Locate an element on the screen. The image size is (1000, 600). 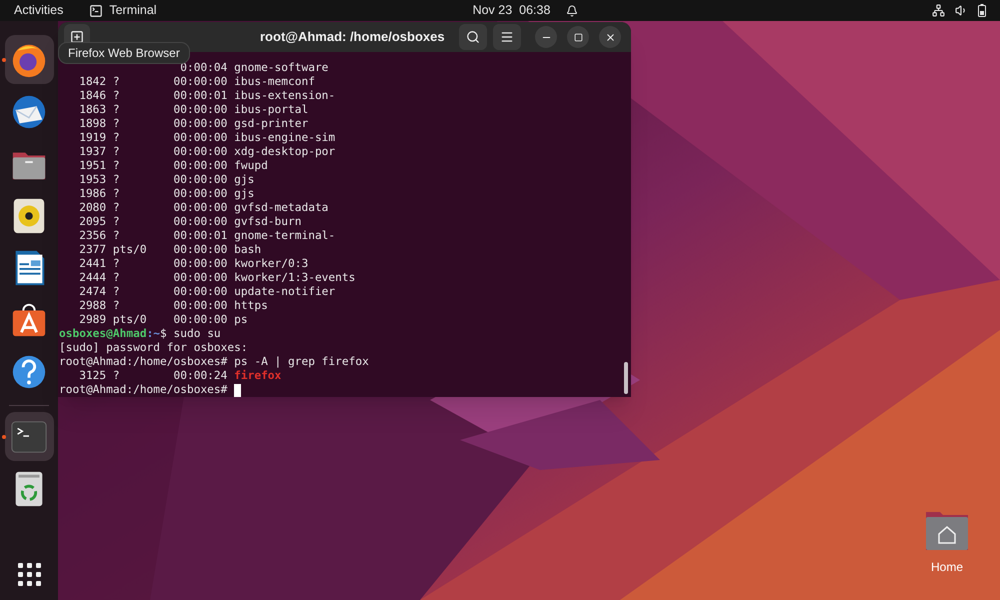
terminal-line: 1898 ? 00:00:00 gsd-printer is located at coordinates (193, 124).